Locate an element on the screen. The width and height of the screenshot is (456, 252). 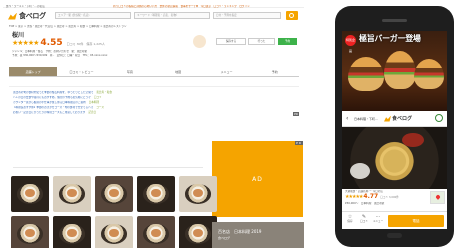
ad-banner: AD PR is located at coordinates (257, 179).